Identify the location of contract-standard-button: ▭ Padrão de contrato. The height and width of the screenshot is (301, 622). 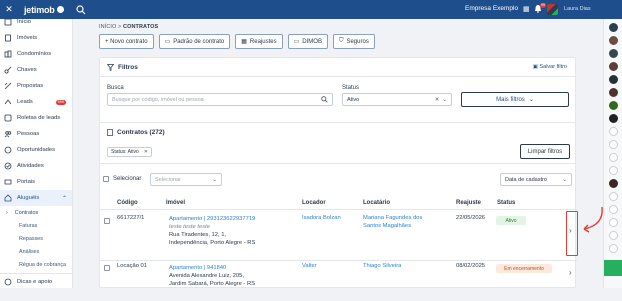
(194, 41).